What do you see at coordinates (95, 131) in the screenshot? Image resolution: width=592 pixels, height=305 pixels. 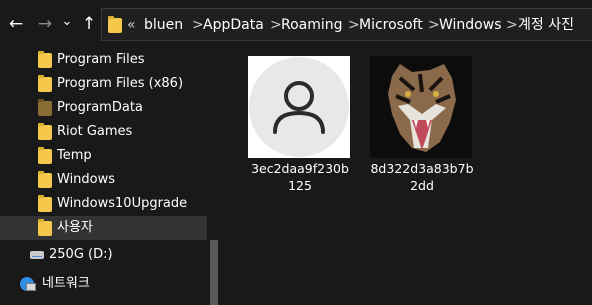 I see `tree-item-label: Riot Games` at bounding box center [95, 131].